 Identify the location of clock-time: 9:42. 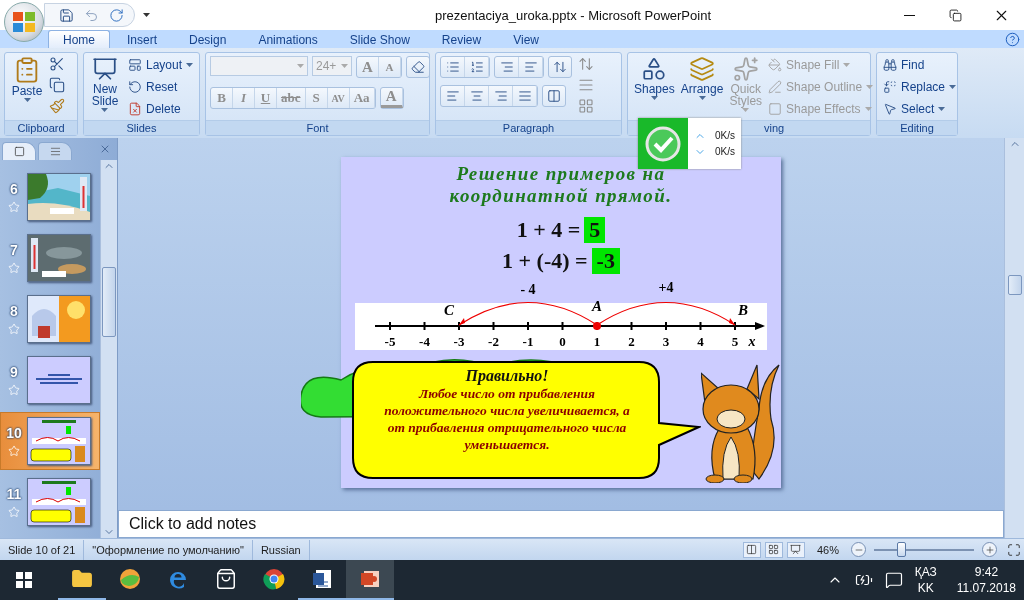
(986, 572).